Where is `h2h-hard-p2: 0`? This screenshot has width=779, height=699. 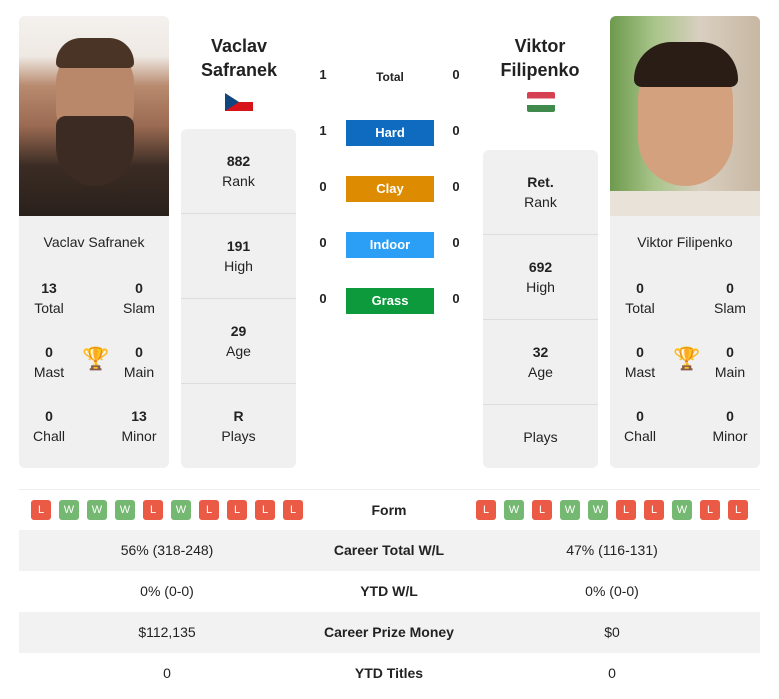 h2h-hard-p2: 0 is located at coordinates (456, 130).